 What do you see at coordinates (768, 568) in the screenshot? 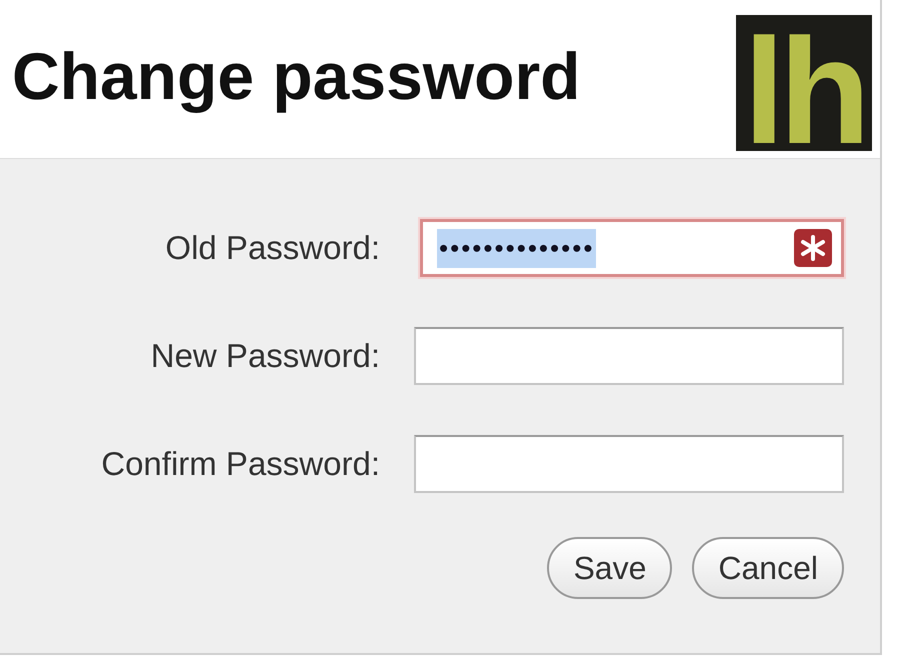
I see `dialog-button: Cancel` at bounding box center [768, 568].